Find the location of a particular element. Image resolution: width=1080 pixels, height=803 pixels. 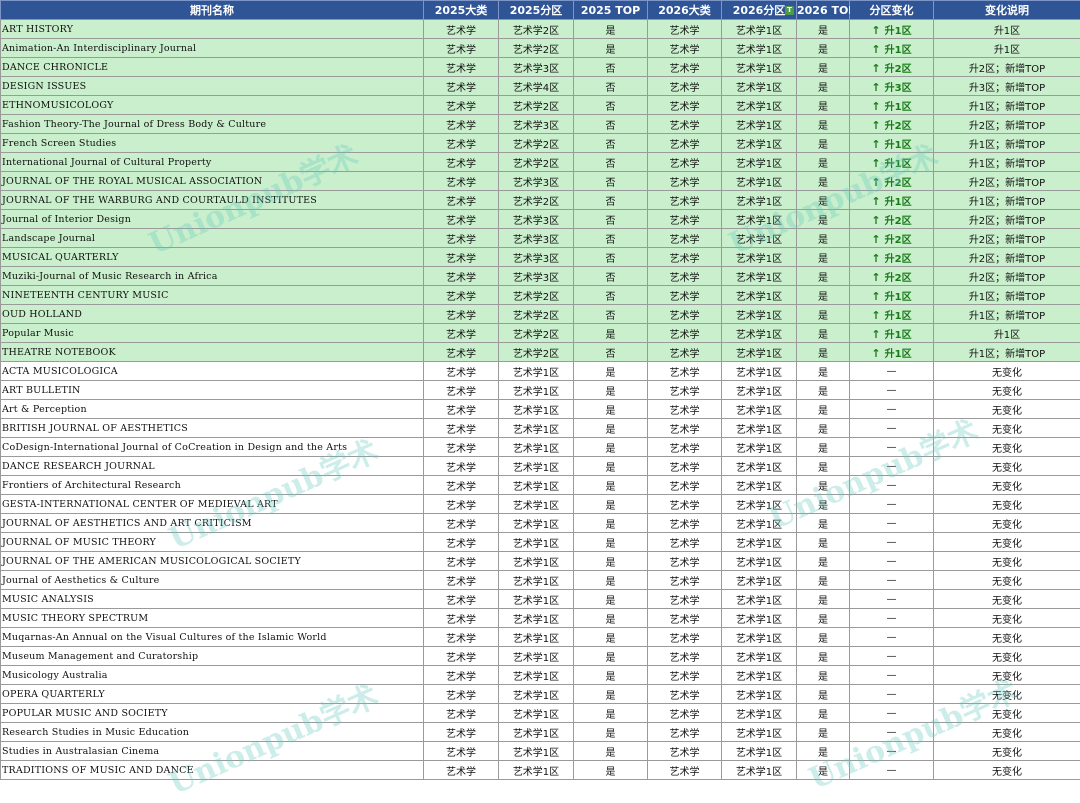

journal-name-cell: DANCE CHRONICLE is located at coordinates (212, 67).